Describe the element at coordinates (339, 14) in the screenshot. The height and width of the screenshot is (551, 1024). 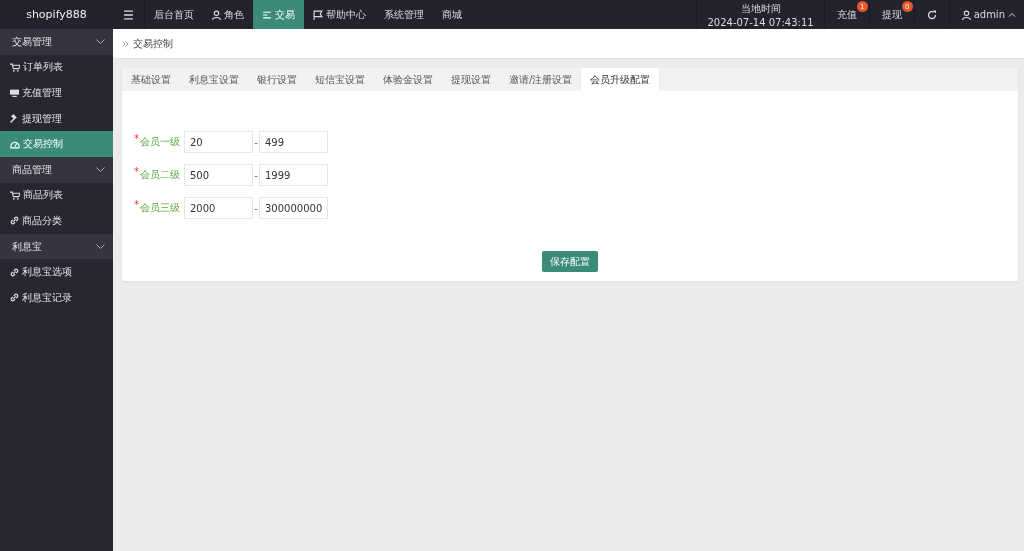
I see `nav-tab: 帮助中心` at that location.